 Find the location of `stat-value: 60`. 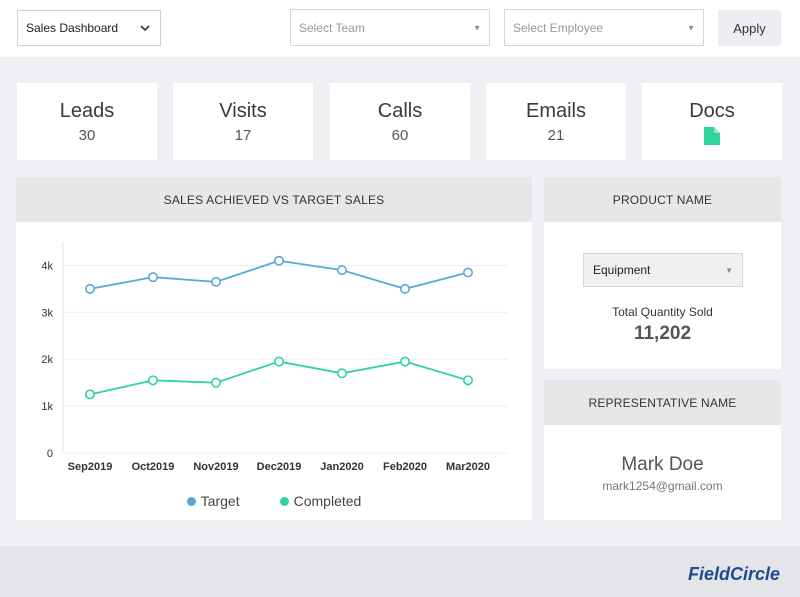

stat-value: 60 is located at coordinates (400, 135).